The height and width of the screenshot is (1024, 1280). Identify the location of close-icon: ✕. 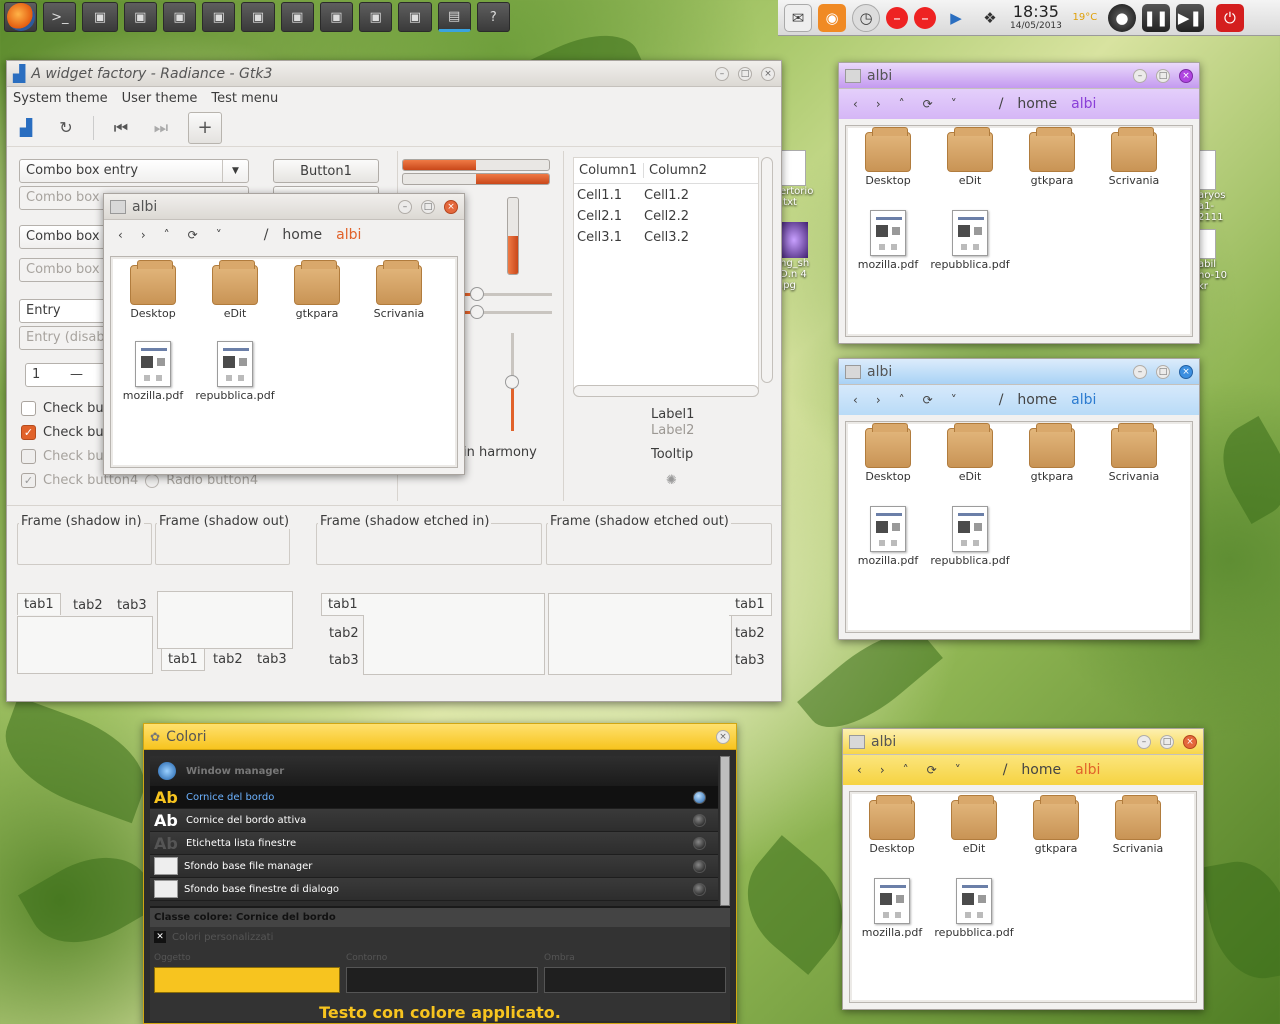
(160, 937).